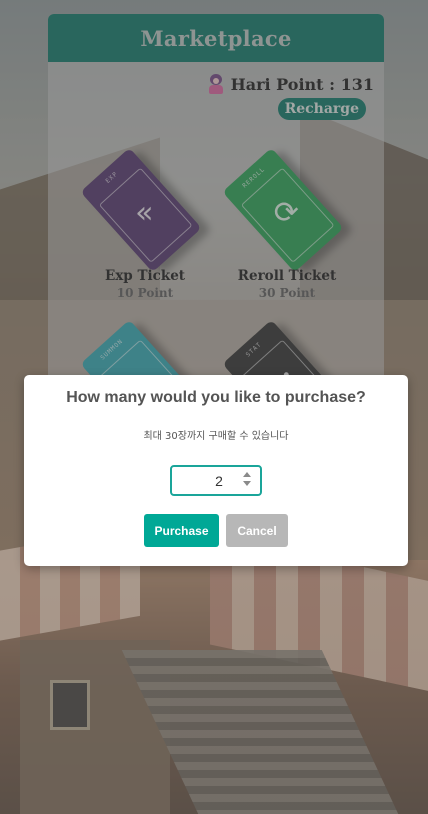 The width and height of the screenshot is (428, 814). What do you see at coordinates (216, 436) in the screenshot?
I see `dialog-message: 최대 30장까지 구매할 수 있습니다` at bounding box center [216, 436].